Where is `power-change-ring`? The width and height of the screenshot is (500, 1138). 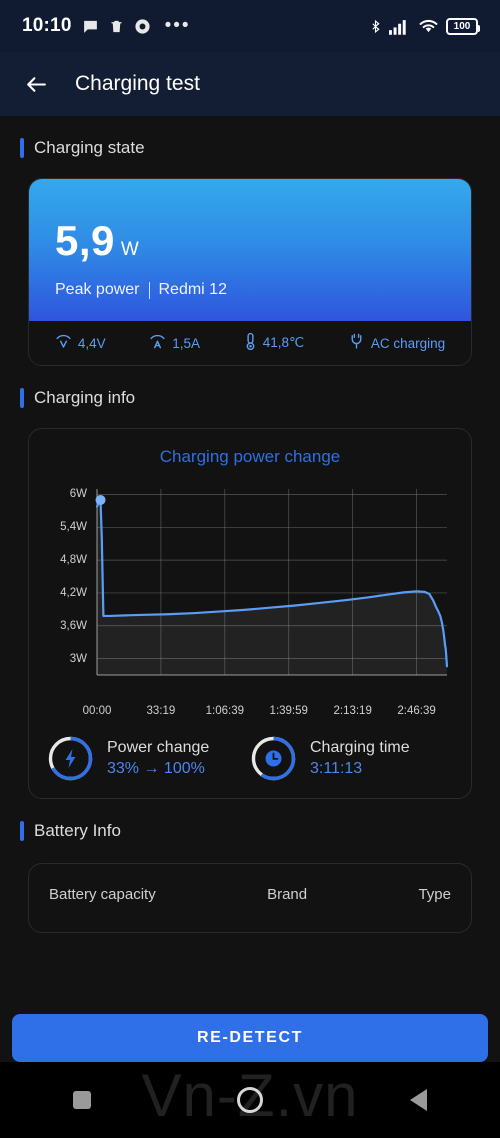
power-change-ring is located at coordinates (70, 758).